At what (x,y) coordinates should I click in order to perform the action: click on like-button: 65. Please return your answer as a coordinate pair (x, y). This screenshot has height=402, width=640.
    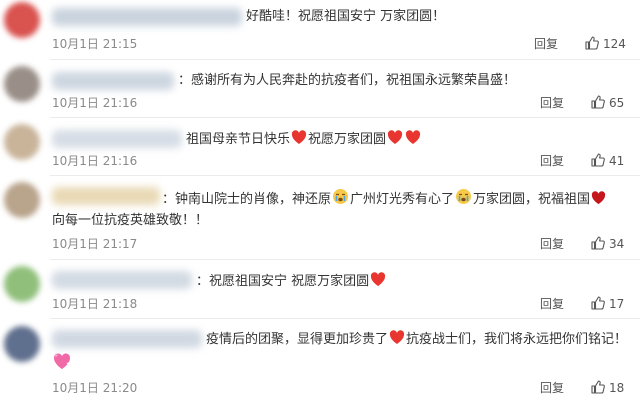
    Looking at the image, I should click on (607, 102).